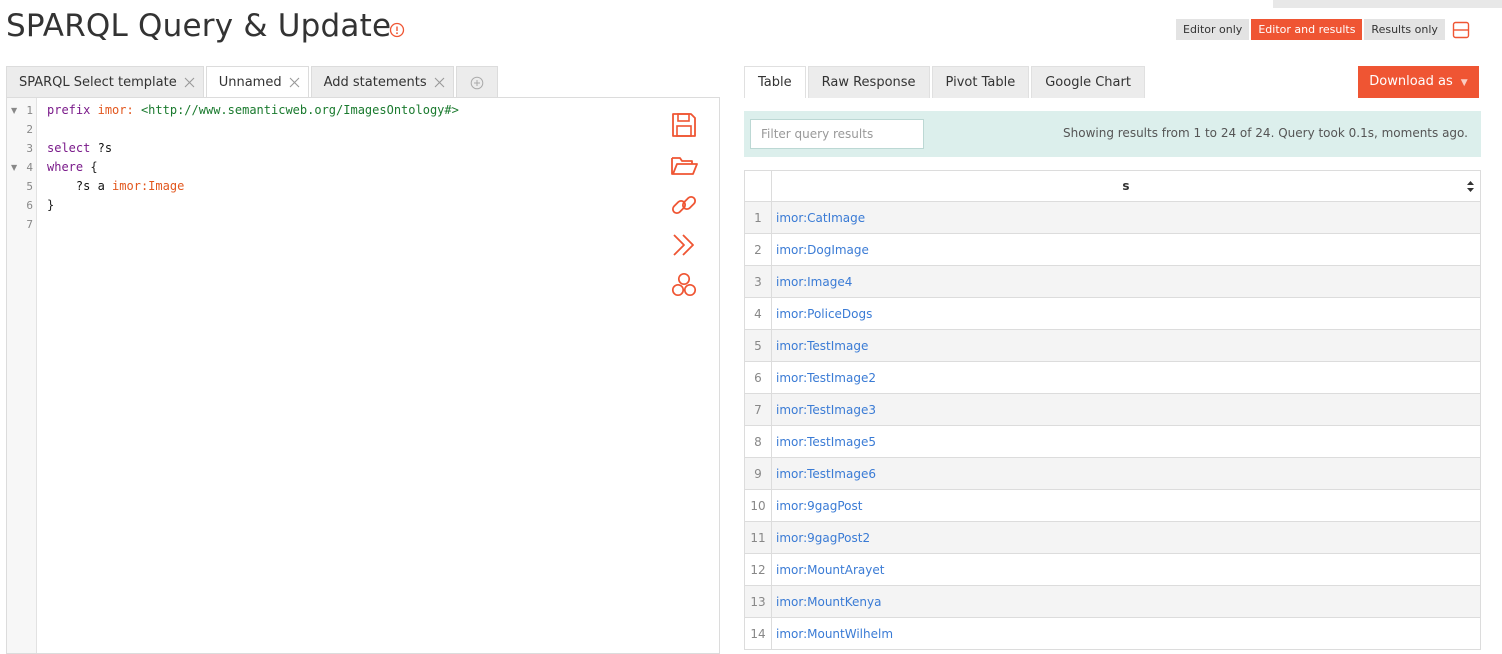  I want to click on table-row: 1 imor:CatImage, so click(1112, 217).